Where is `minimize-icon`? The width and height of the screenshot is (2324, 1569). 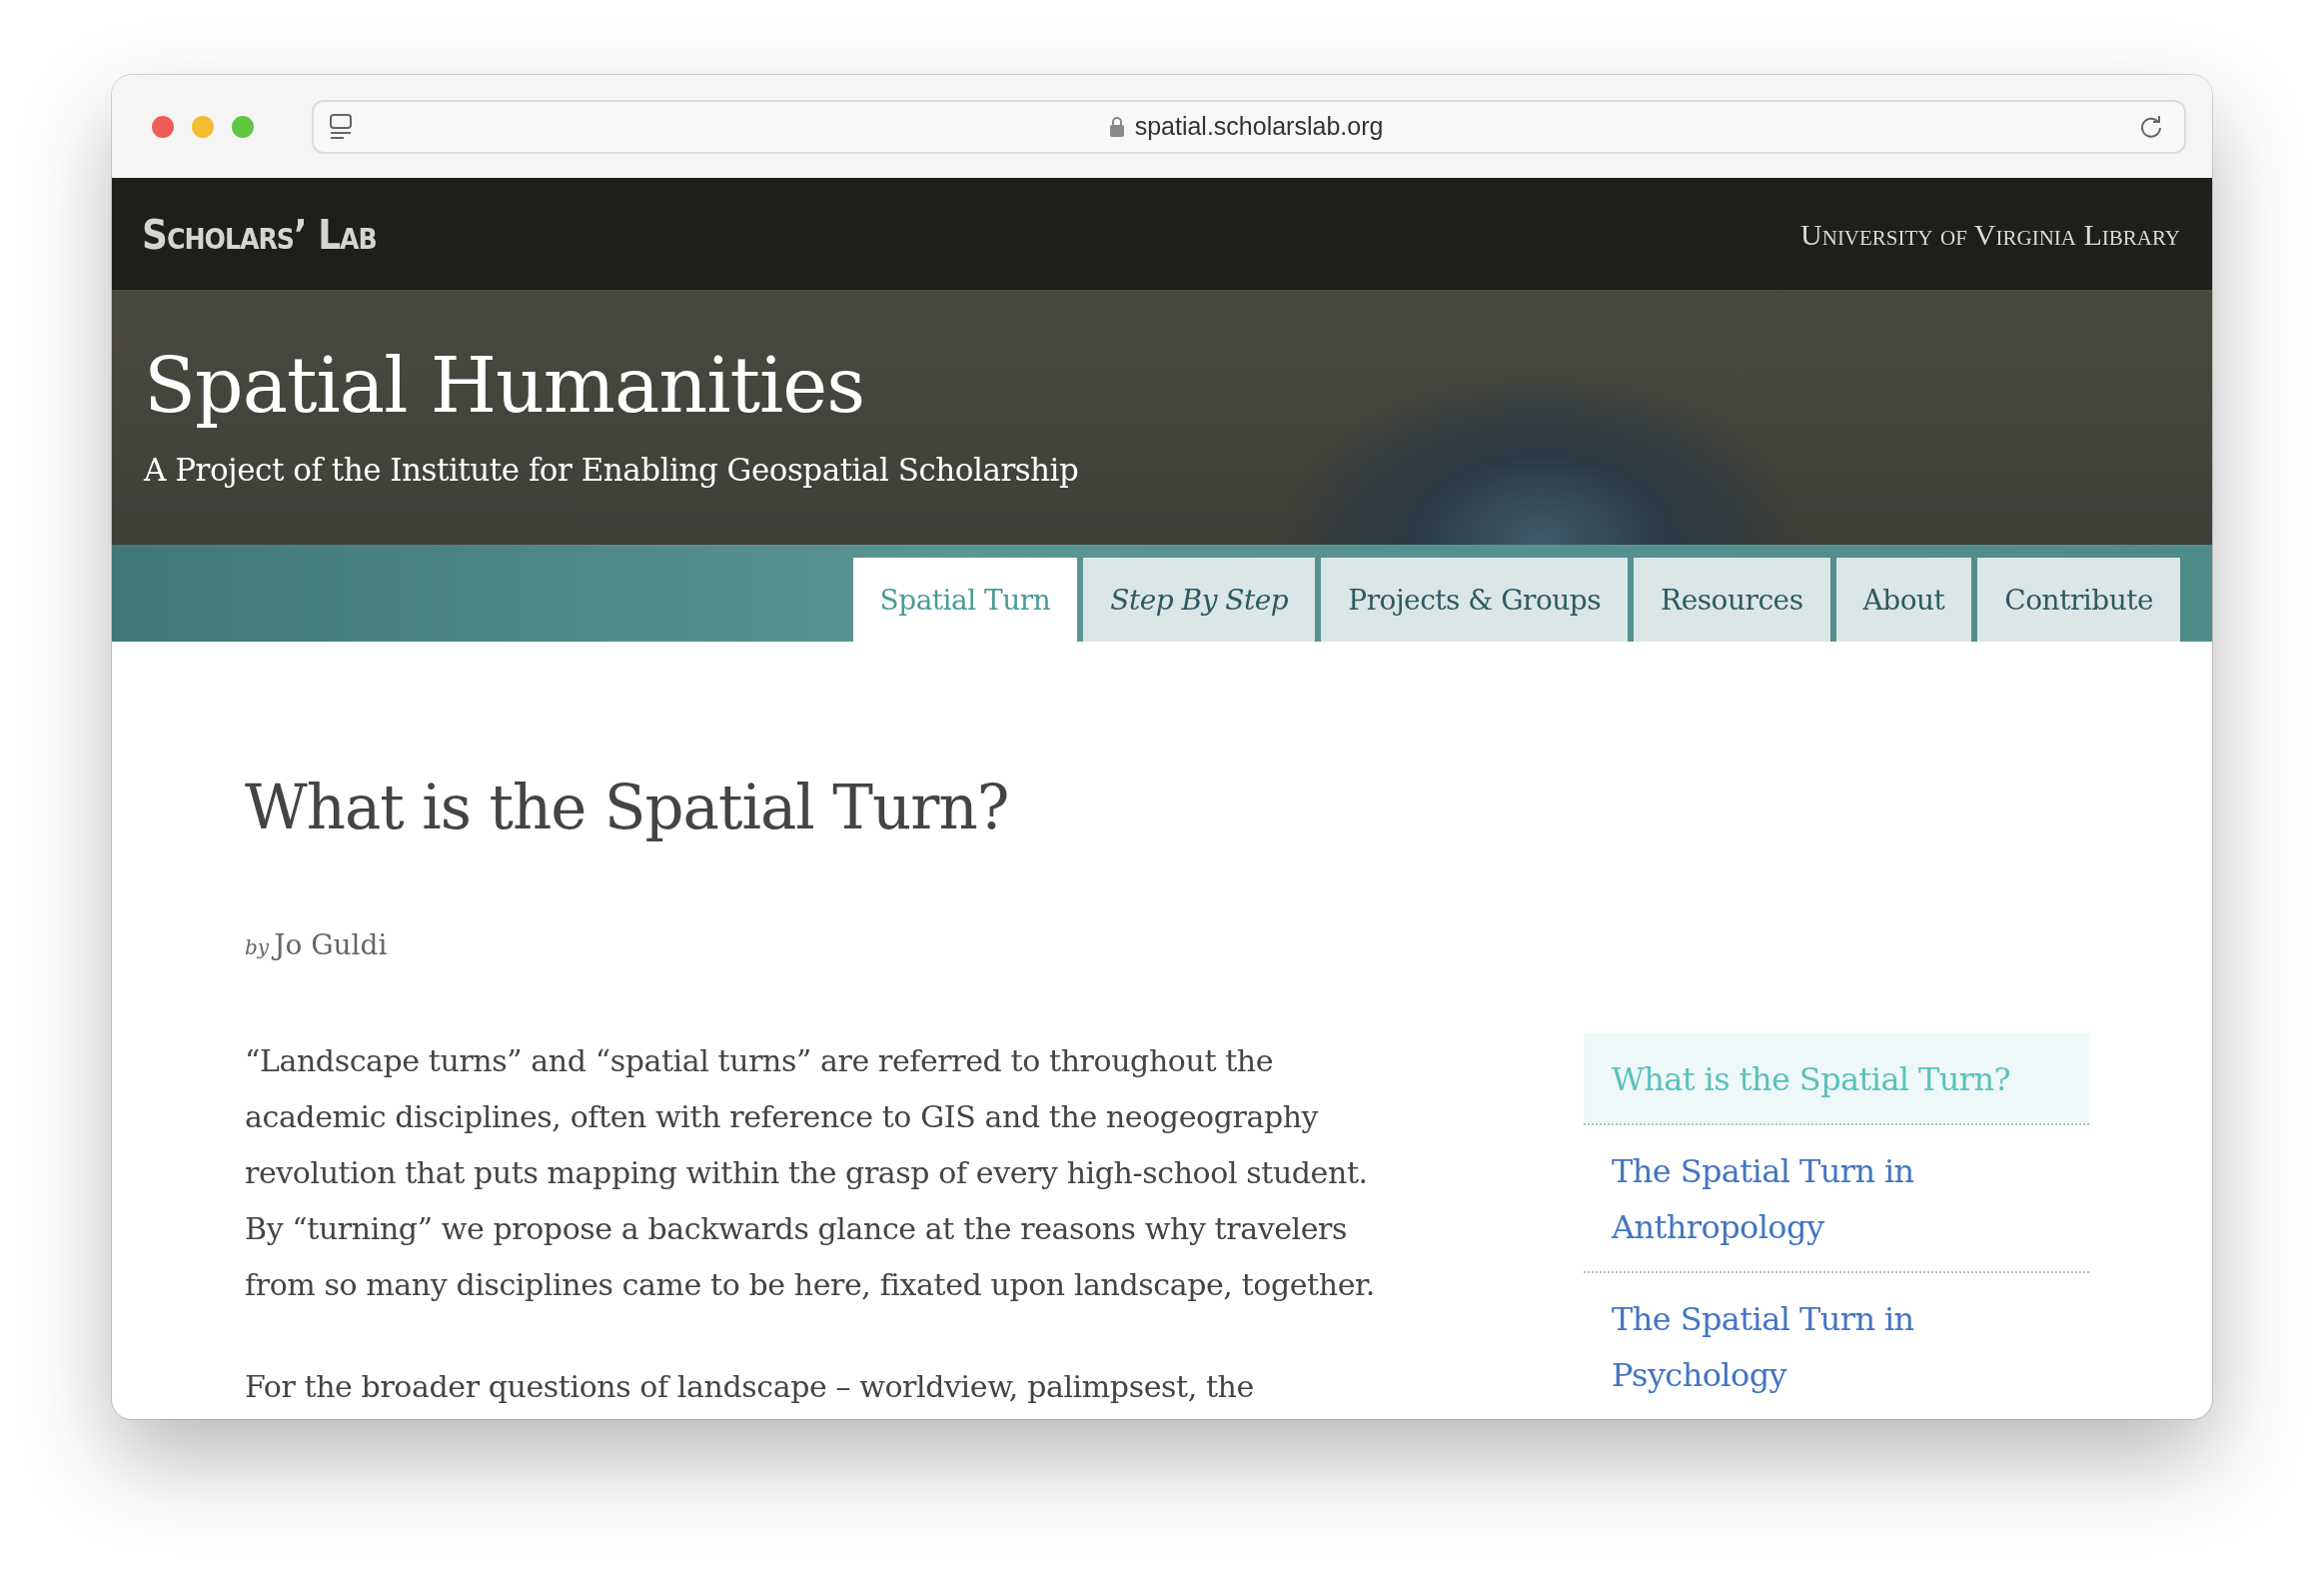 minimize-icon is located at coordinates (203, 126).